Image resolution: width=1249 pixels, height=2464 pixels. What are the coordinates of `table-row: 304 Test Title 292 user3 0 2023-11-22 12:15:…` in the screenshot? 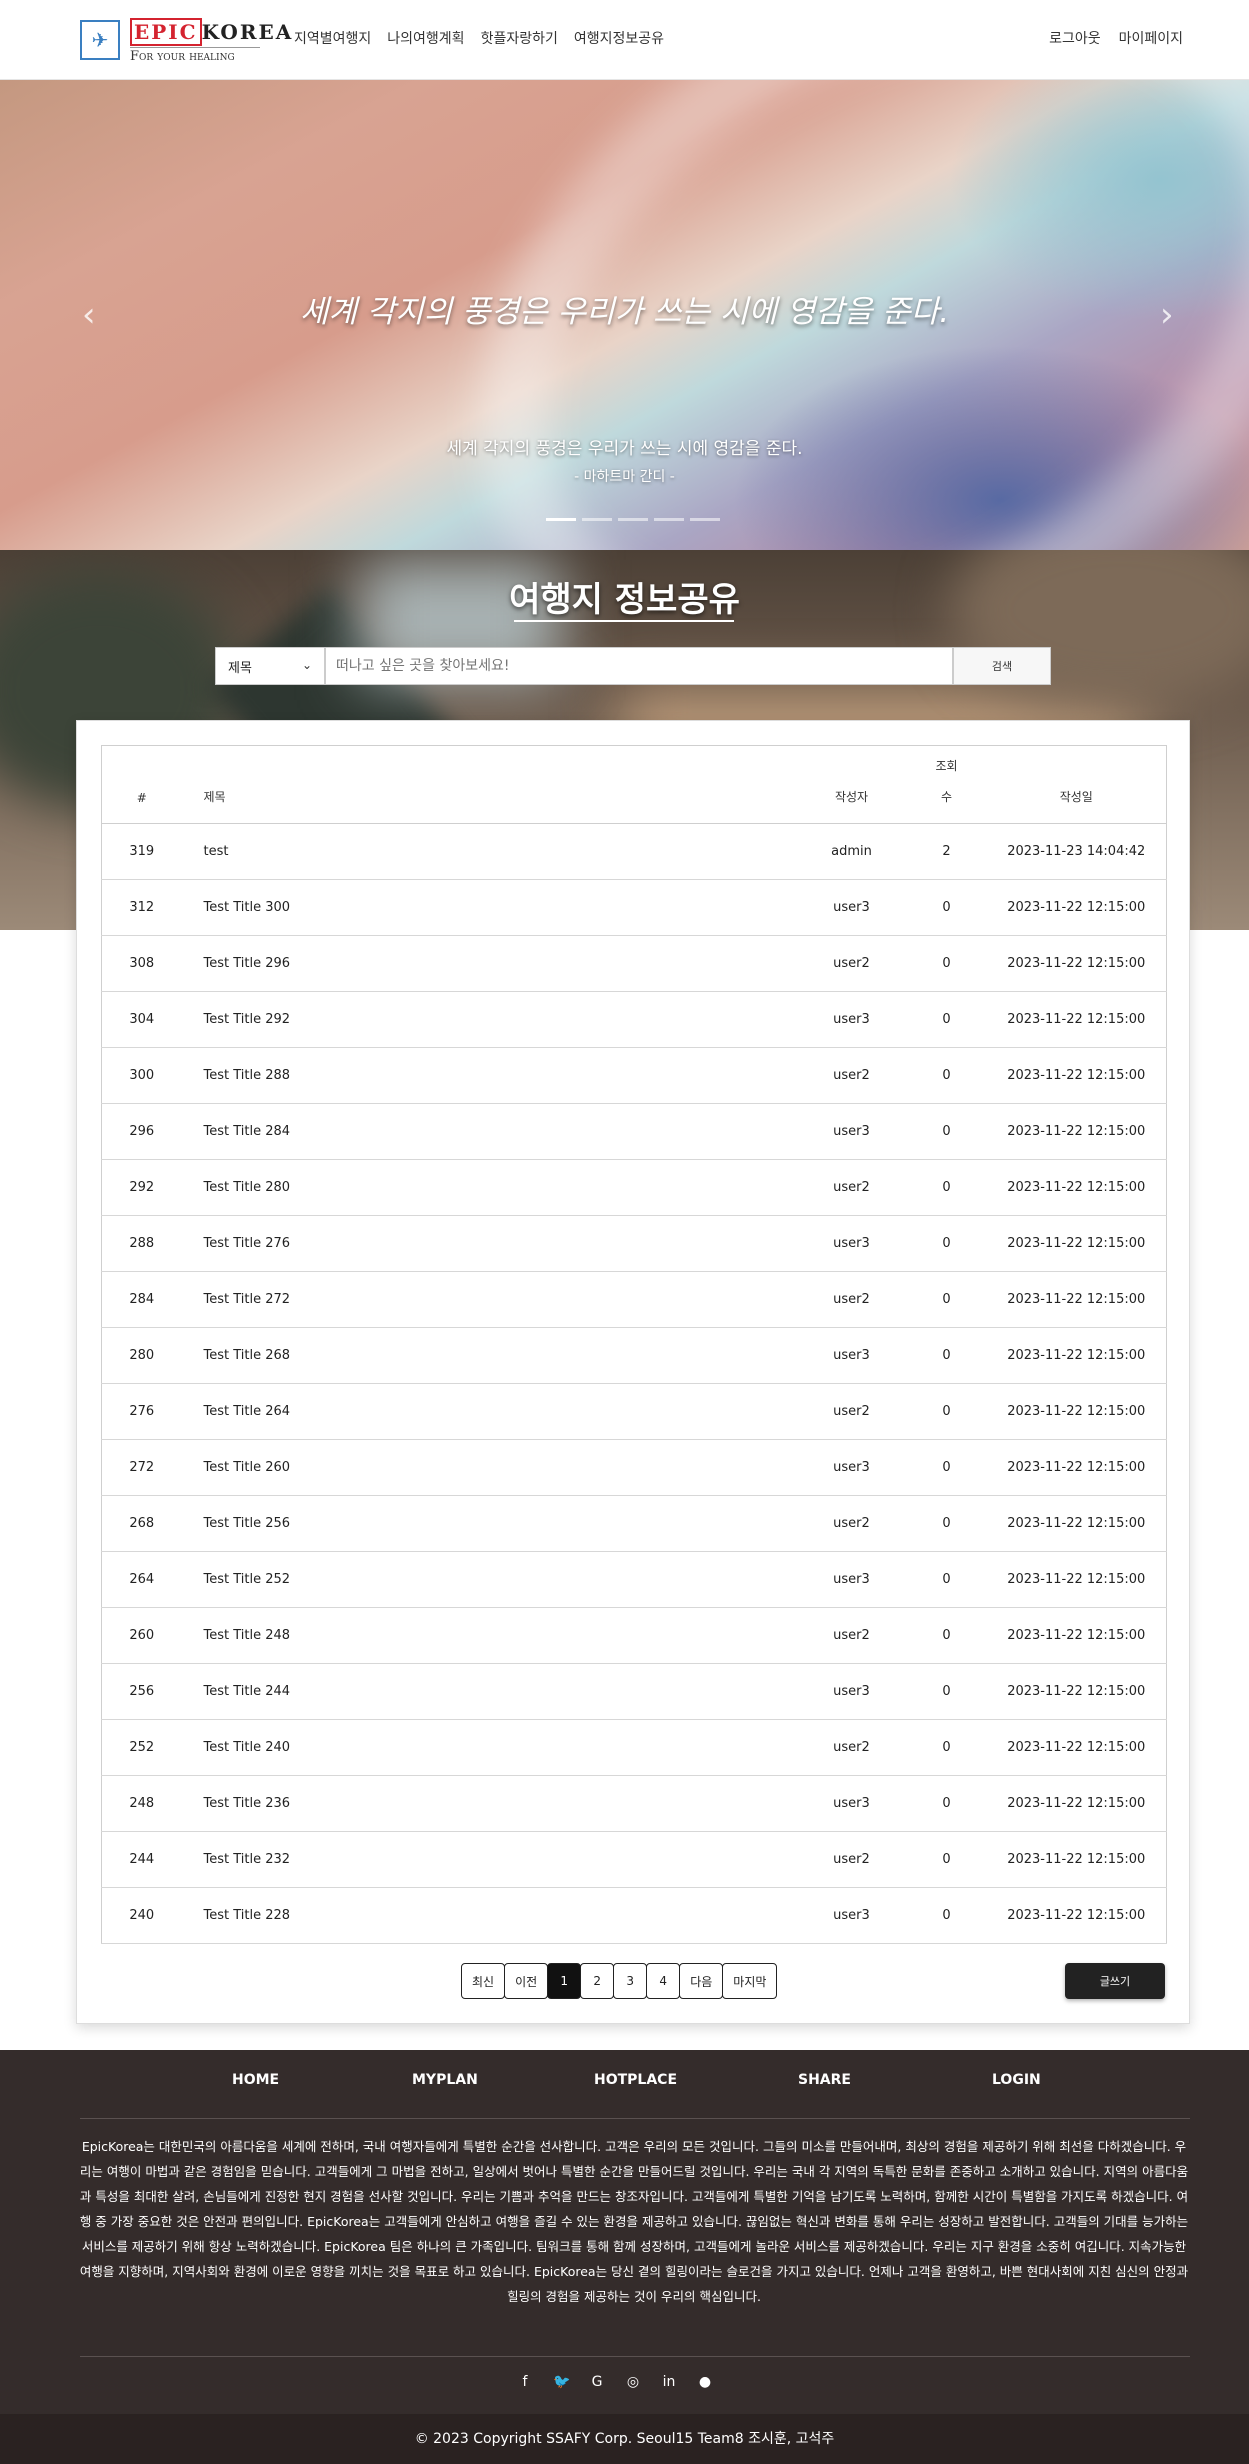 It's located at (634, 1019).